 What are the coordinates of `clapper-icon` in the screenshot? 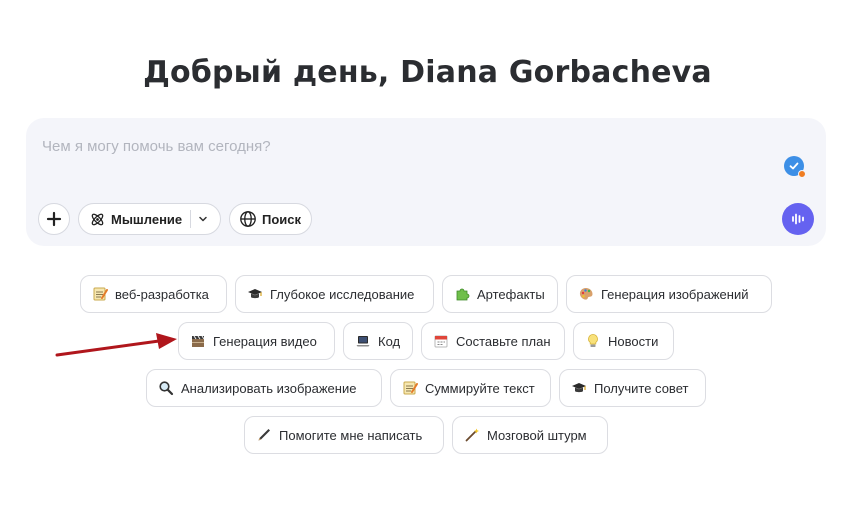 It's located at (198, 341).